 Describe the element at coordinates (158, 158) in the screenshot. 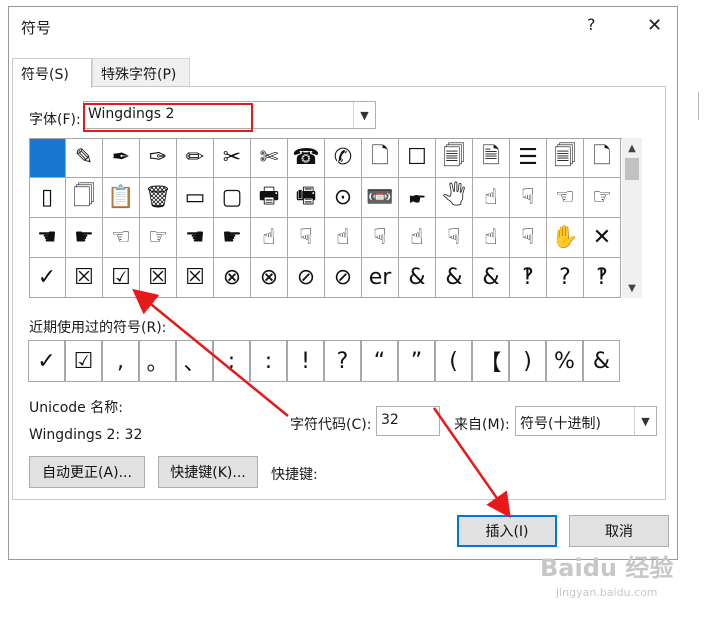

I see `symbol-grid-cell: ✑` at that location.